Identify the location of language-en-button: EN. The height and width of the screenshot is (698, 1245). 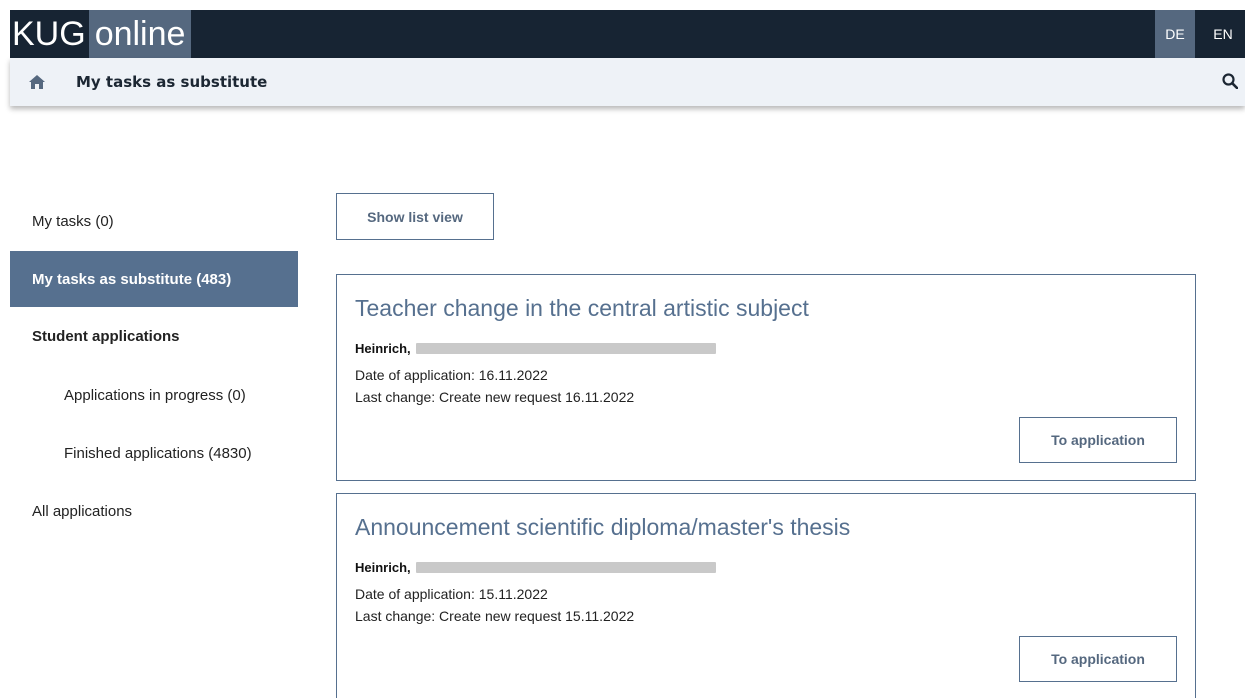
(1223, 34).